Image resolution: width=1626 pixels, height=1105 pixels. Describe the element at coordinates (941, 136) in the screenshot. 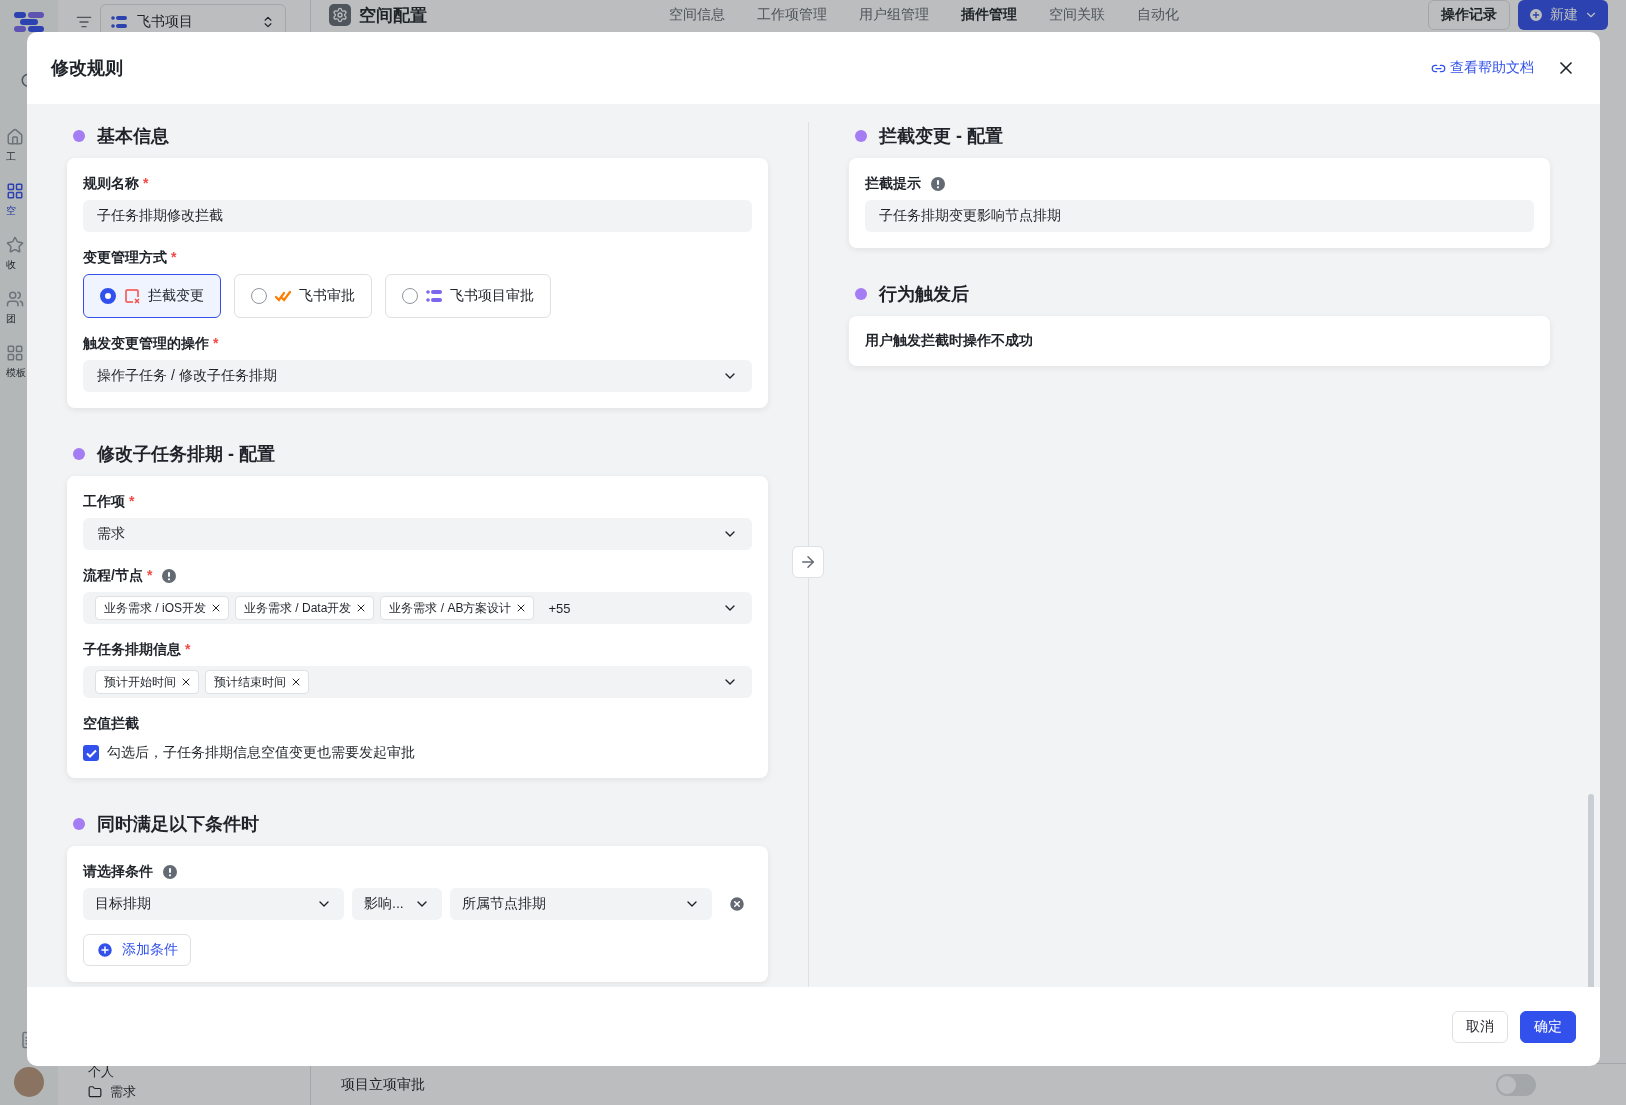

I see `section-title: 拦截变更 - 配置` at that location.